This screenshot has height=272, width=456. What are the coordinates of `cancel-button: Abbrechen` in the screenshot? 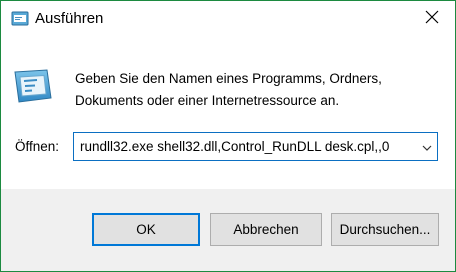 It's located at (266, 229).